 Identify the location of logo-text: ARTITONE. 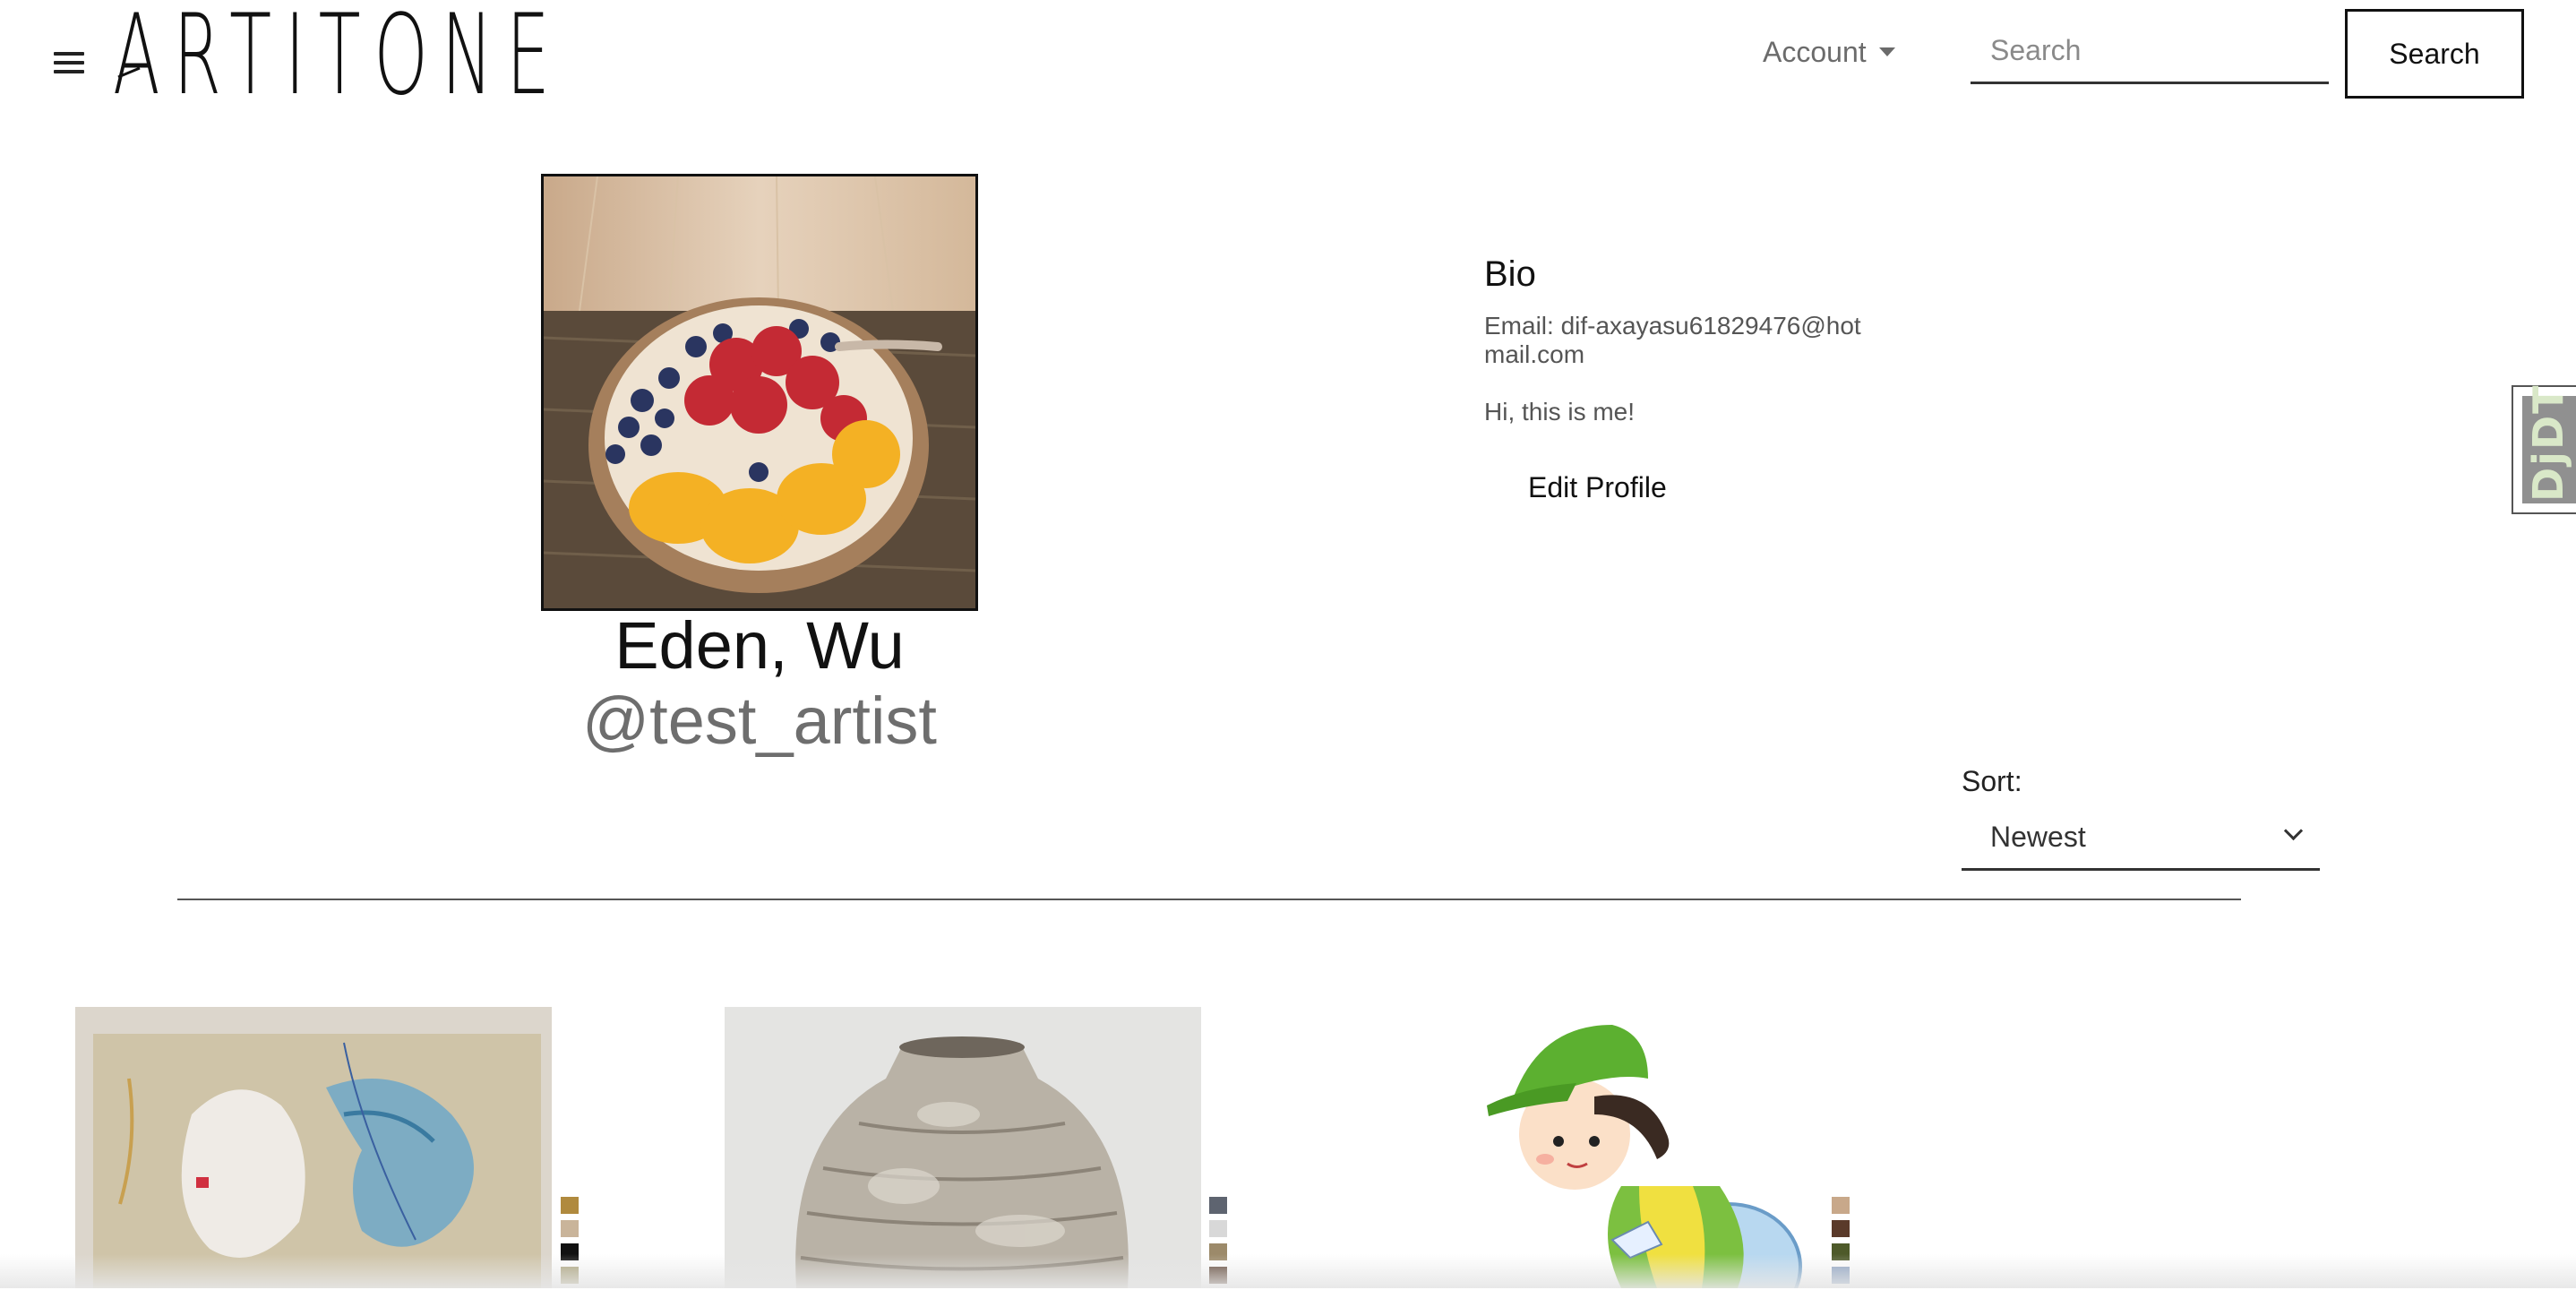
(338, 60).